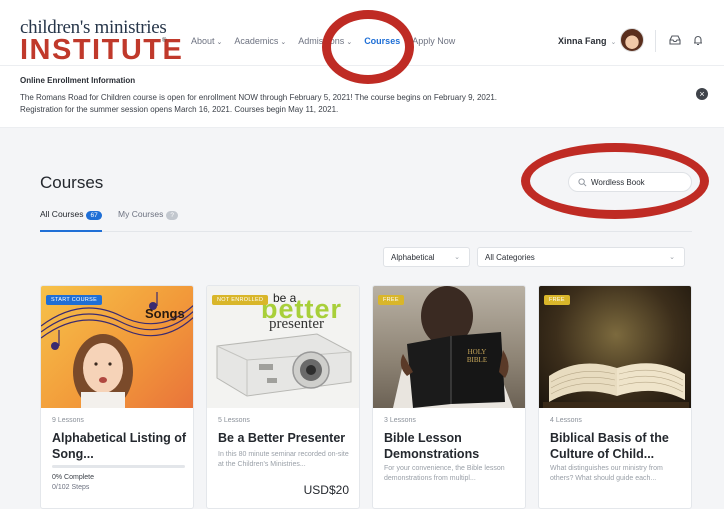 The height and width of the screenshot is (509, 724). What do you see at coordinates (71, 231) in the screenshot?
I see `active-tab-underline` at bounding box center [71, 231].